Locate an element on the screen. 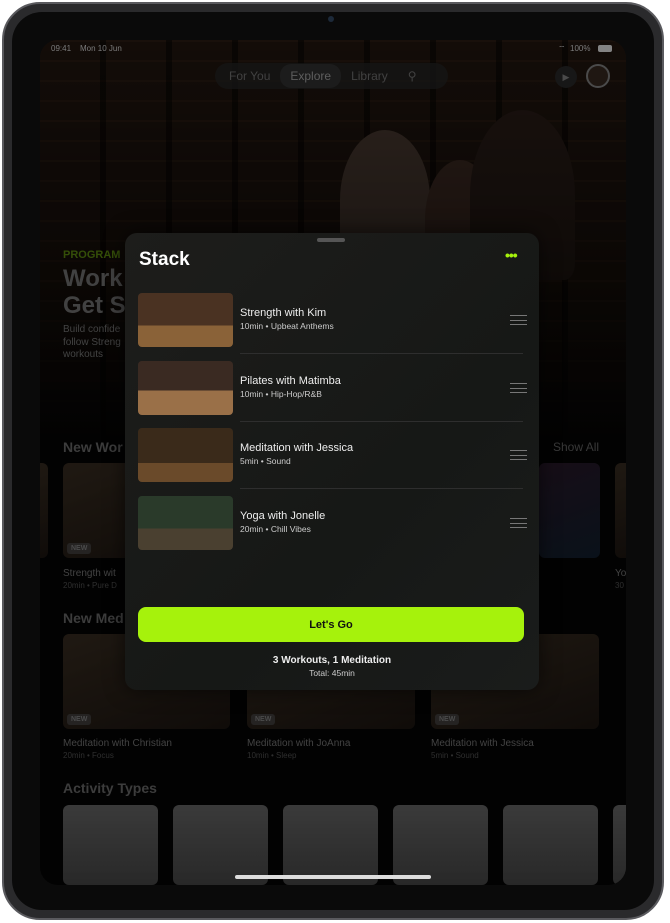 This screenshot has height=923, width=670. stack-item: Strength with Kim 10min • Upbeat Anthems is located at coordinates (332, 323).